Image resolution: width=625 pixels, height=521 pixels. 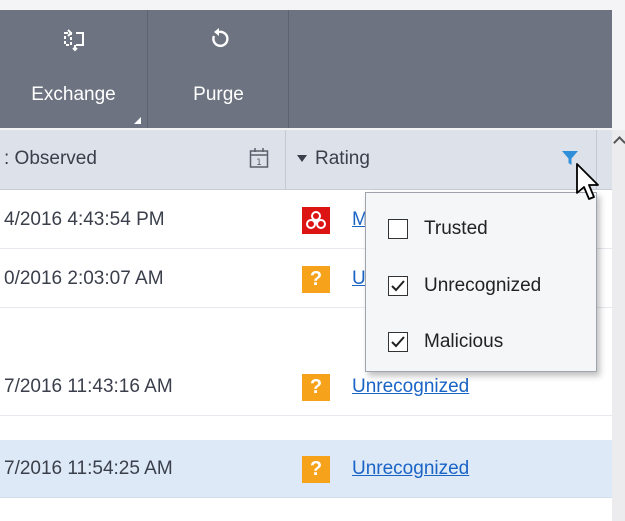 I want to click on filter-option-trusted: Trusted, so click(x=438, y=229).